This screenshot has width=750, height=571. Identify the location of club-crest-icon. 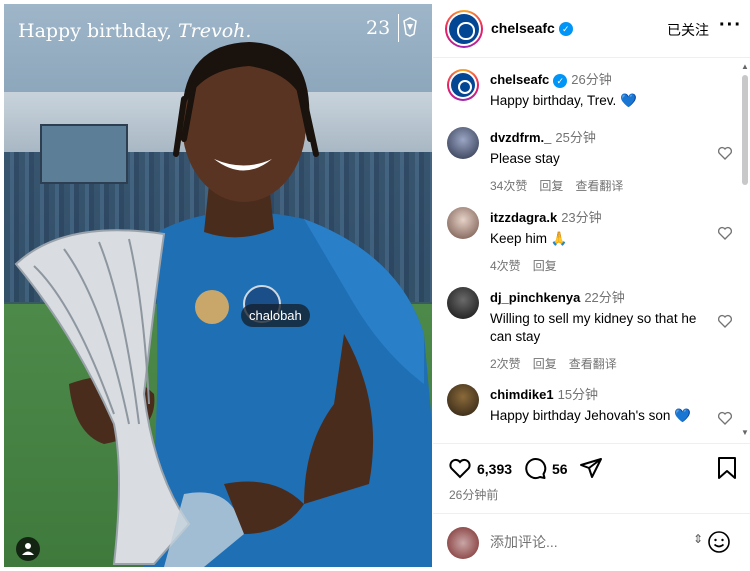
(408, 28).